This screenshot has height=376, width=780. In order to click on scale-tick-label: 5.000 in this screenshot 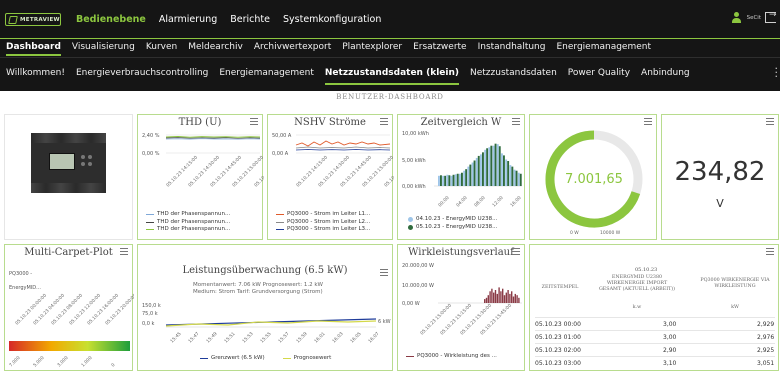, I will do `click(38, 361)`.